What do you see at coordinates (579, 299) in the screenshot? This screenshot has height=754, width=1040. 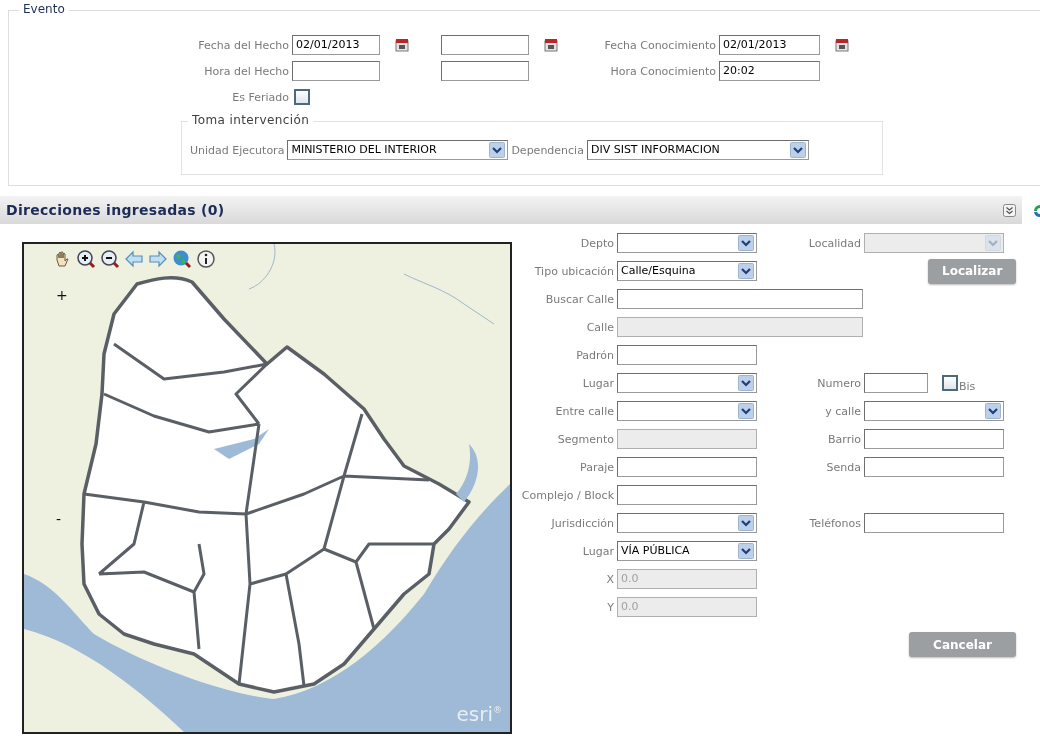 I see `field-label: Buscar Calle` at bounding box center [579, 299].